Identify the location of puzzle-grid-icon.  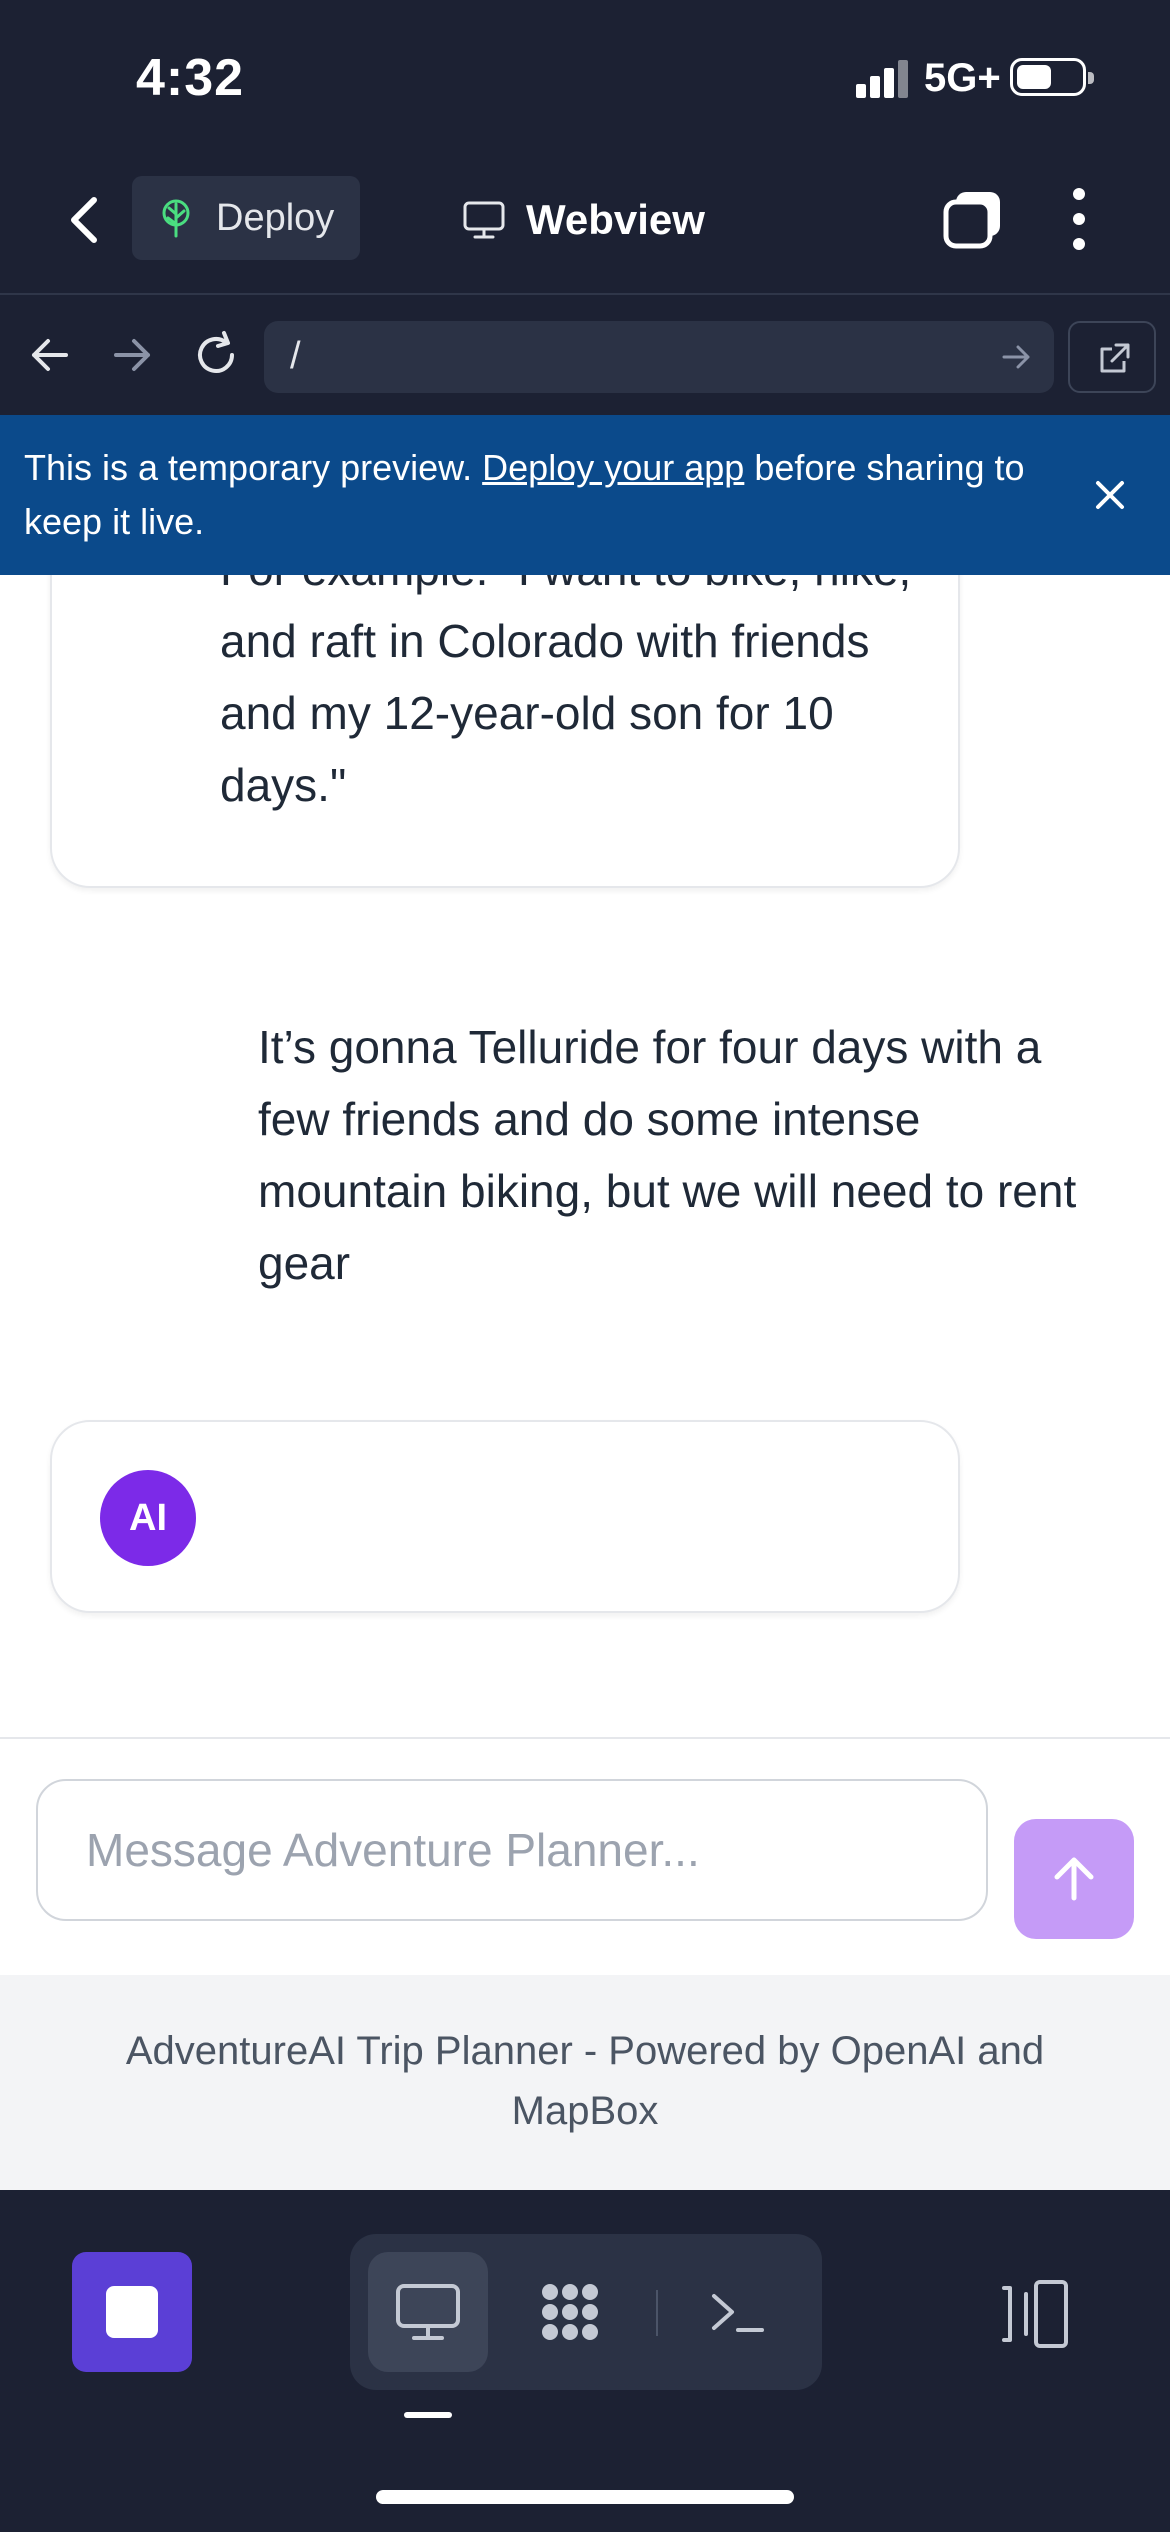
(570, 2312).